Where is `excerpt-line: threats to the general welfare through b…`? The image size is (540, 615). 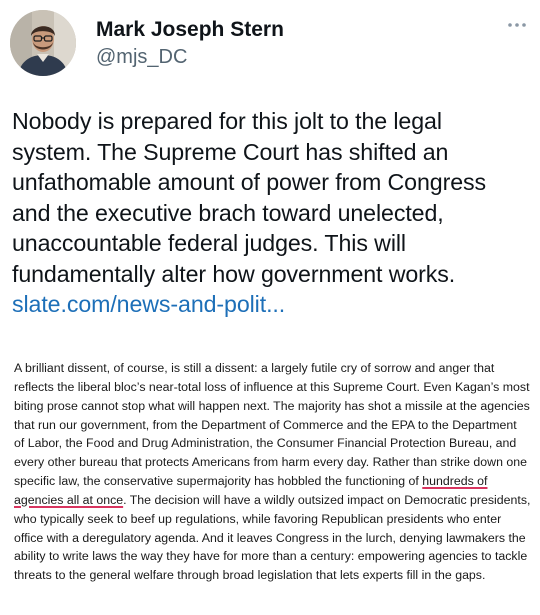 excerpt-line: threats to the general welfare through b… is located at coordinates (250, 575).